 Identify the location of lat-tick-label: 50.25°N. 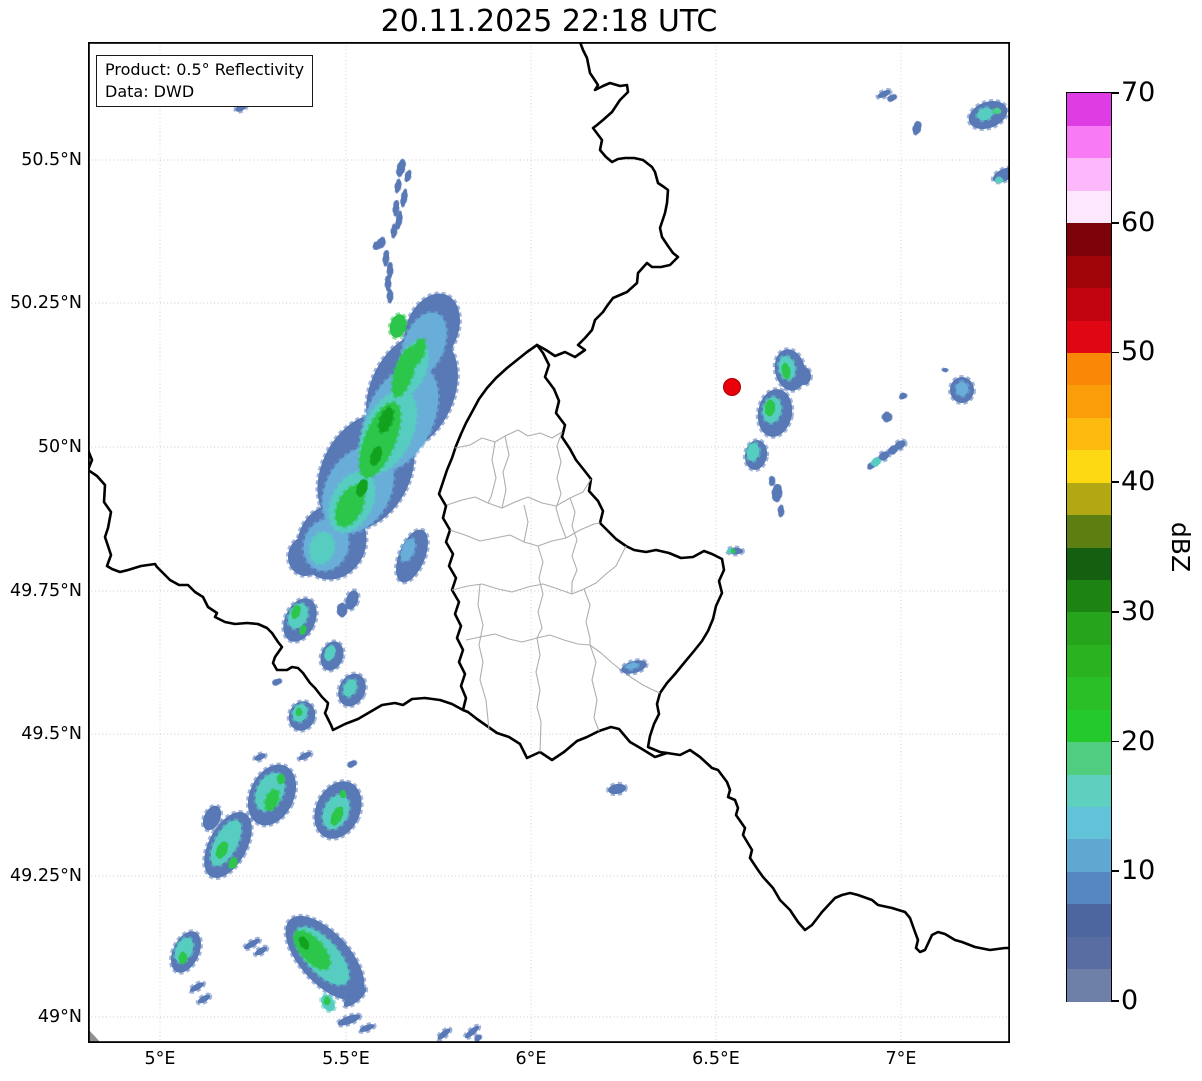
(46, 303).